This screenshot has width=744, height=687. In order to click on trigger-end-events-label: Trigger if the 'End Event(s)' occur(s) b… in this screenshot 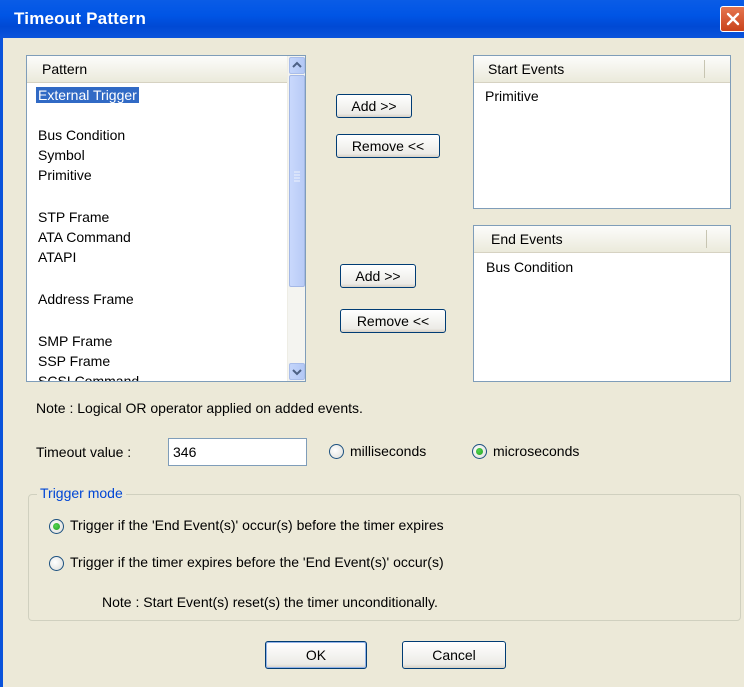, I will do `click(257, 525)`.